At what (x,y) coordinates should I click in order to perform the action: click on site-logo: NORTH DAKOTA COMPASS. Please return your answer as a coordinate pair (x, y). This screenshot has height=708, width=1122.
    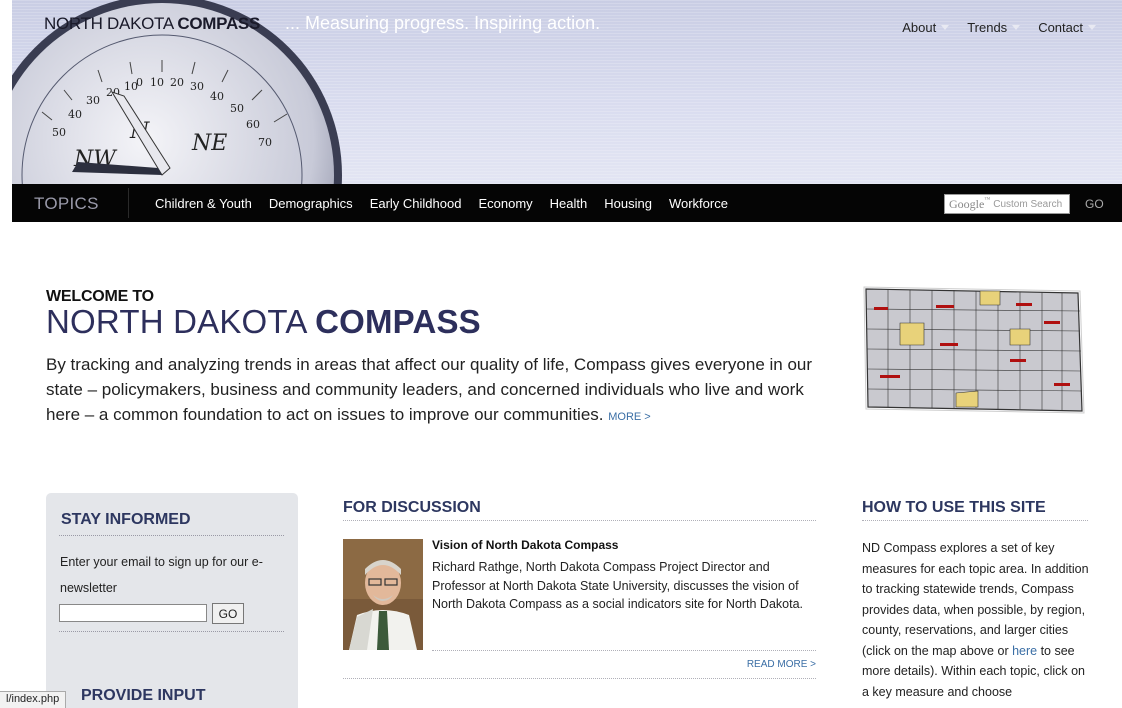
    Looking at the image, I should click on (152, 24).